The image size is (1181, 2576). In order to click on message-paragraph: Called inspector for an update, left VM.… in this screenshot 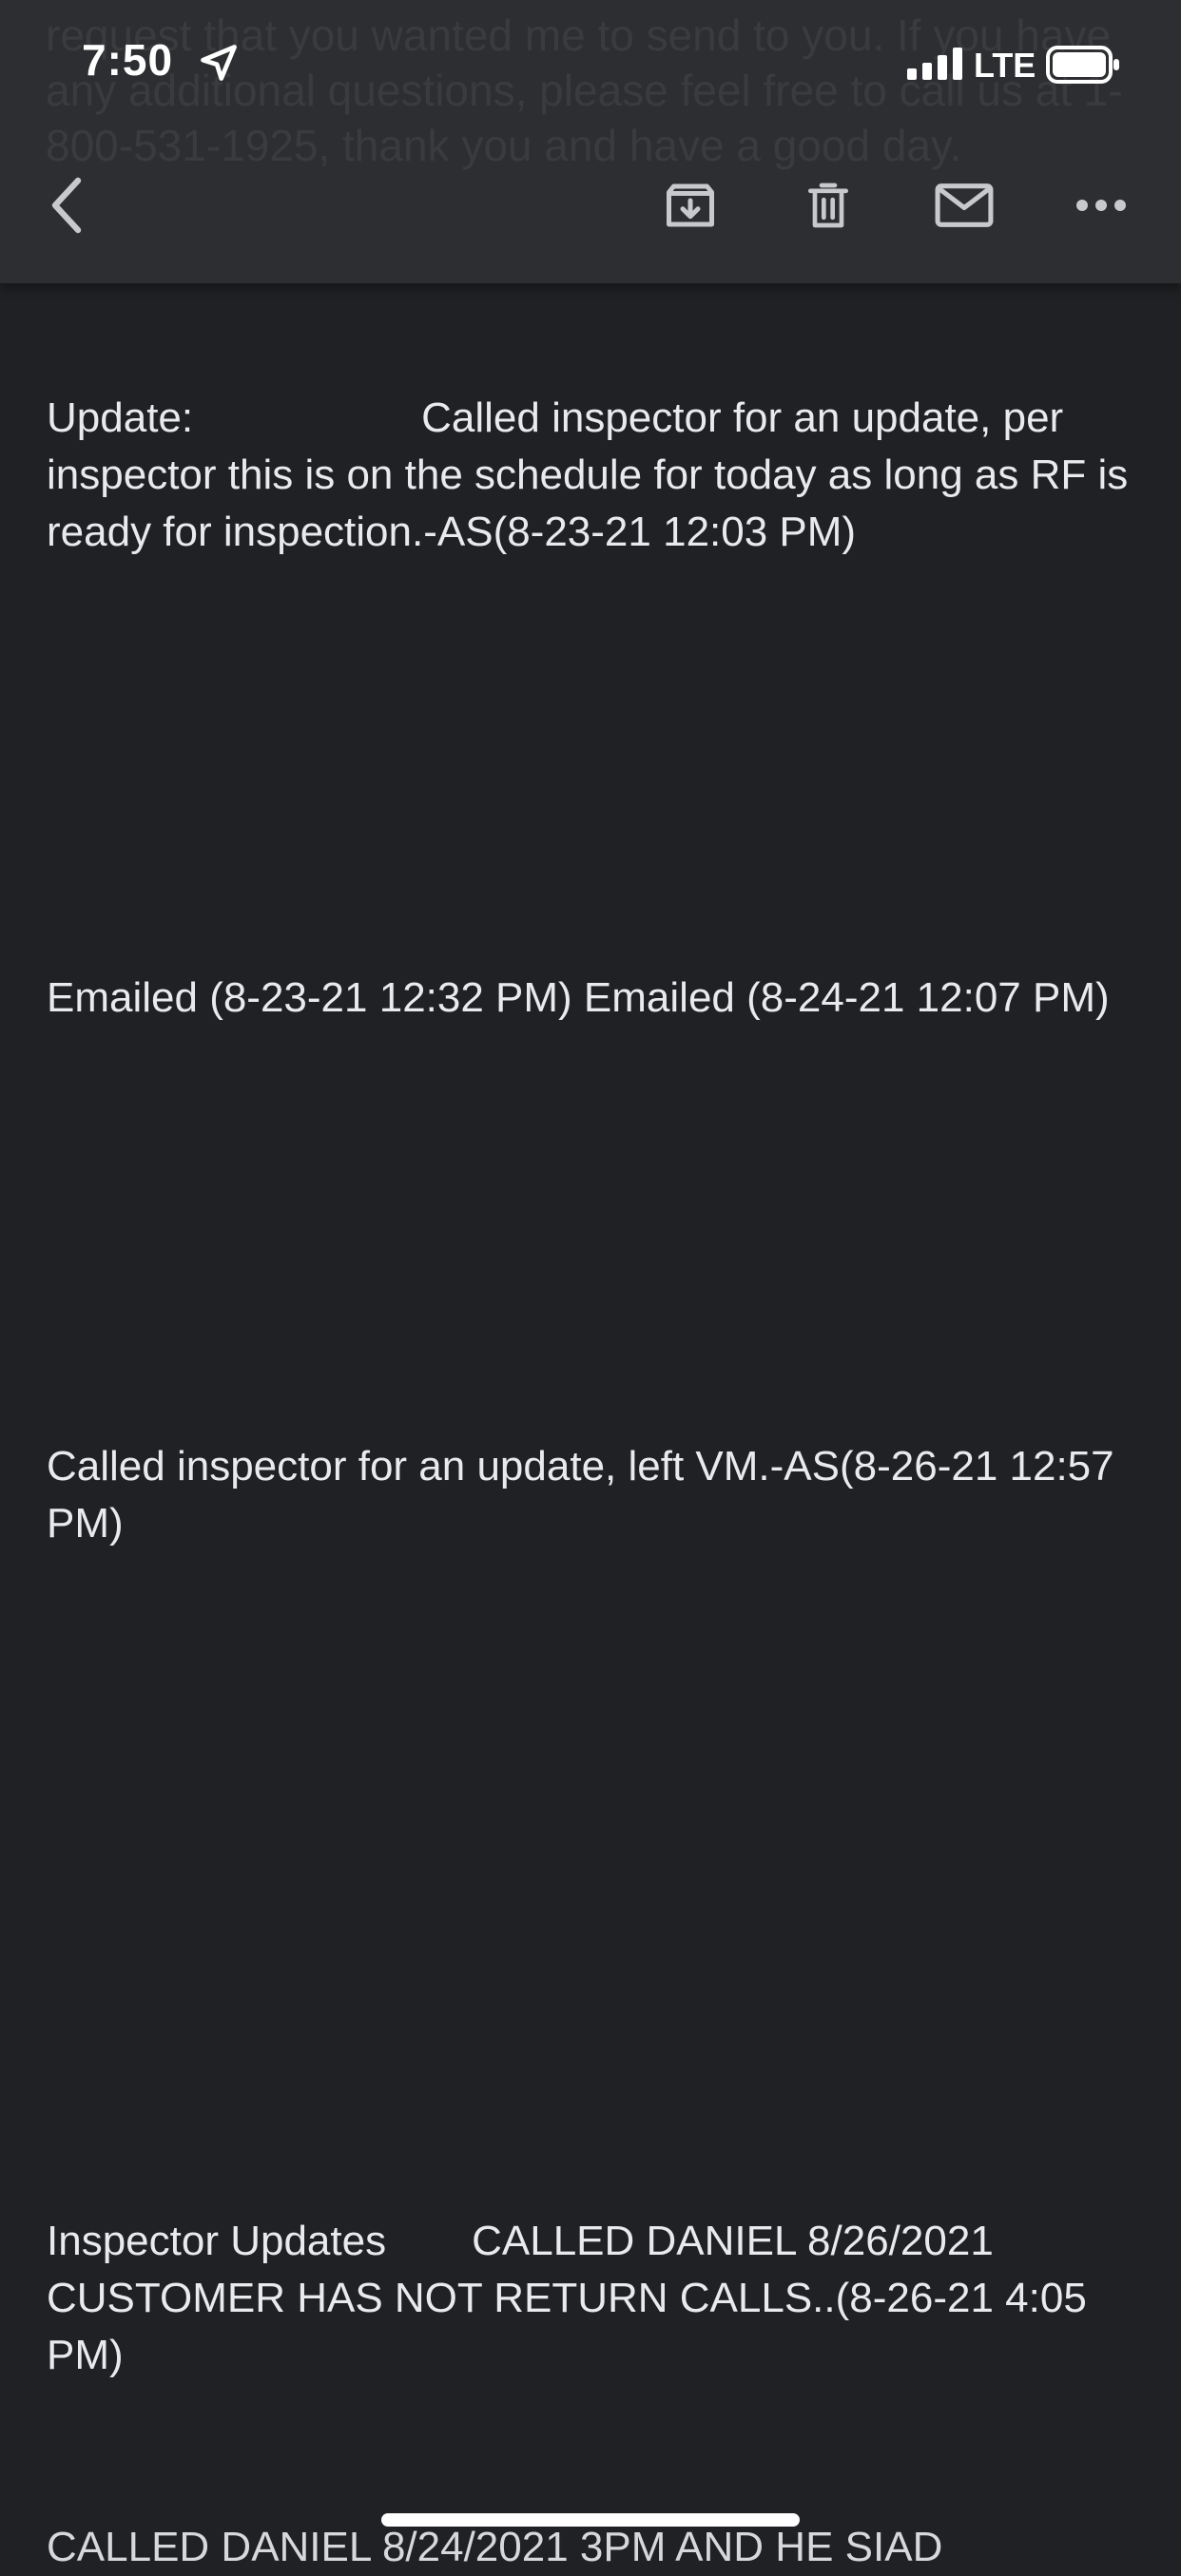, I will do `click(593, 1495)`.